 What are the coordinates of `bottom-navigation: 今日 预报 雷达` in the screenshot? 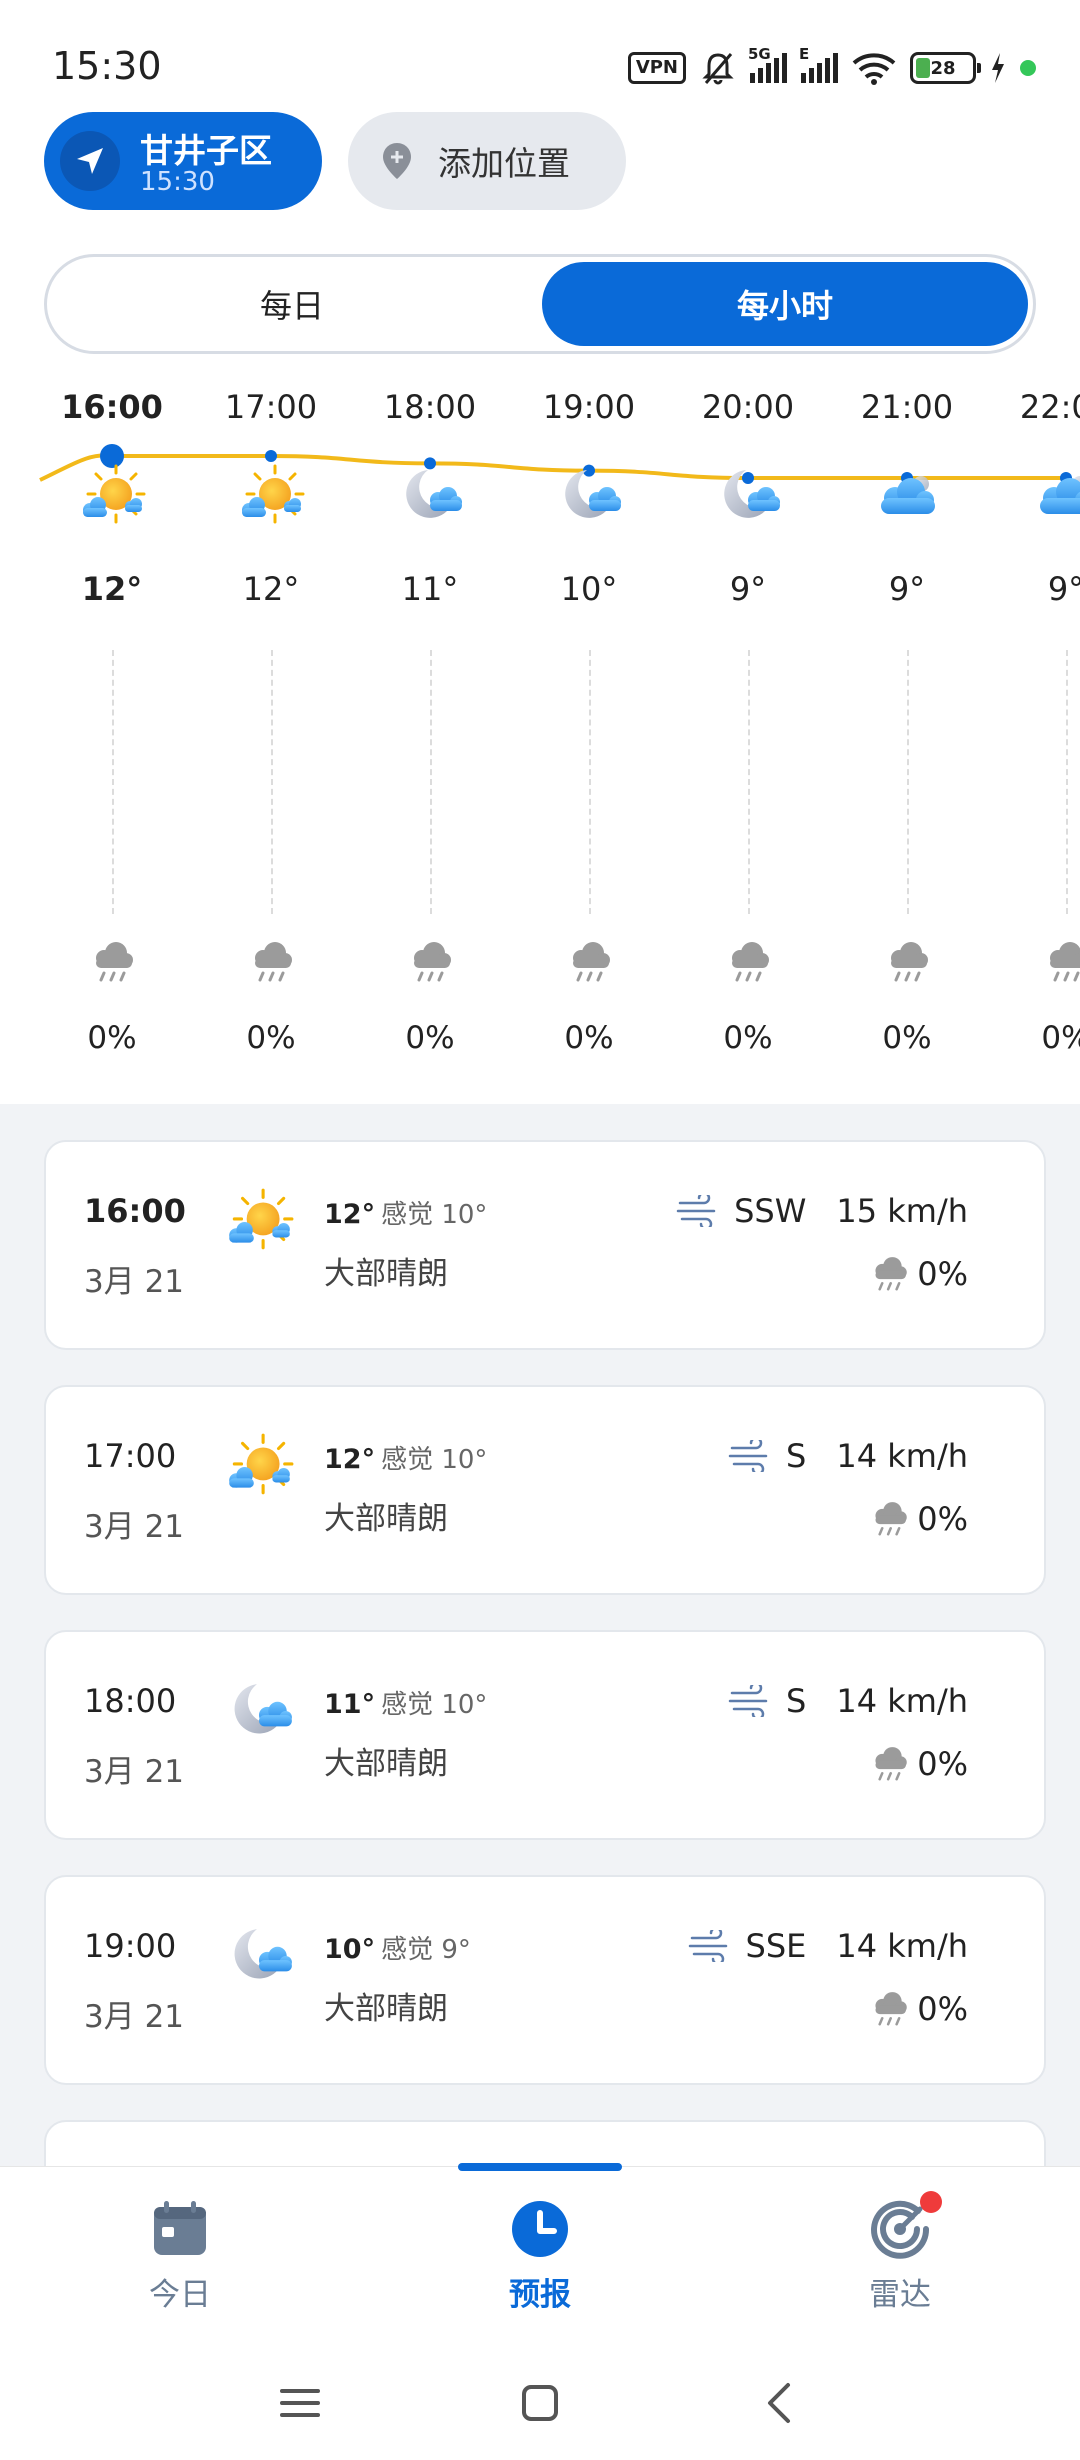 It's located at (540, 2311).